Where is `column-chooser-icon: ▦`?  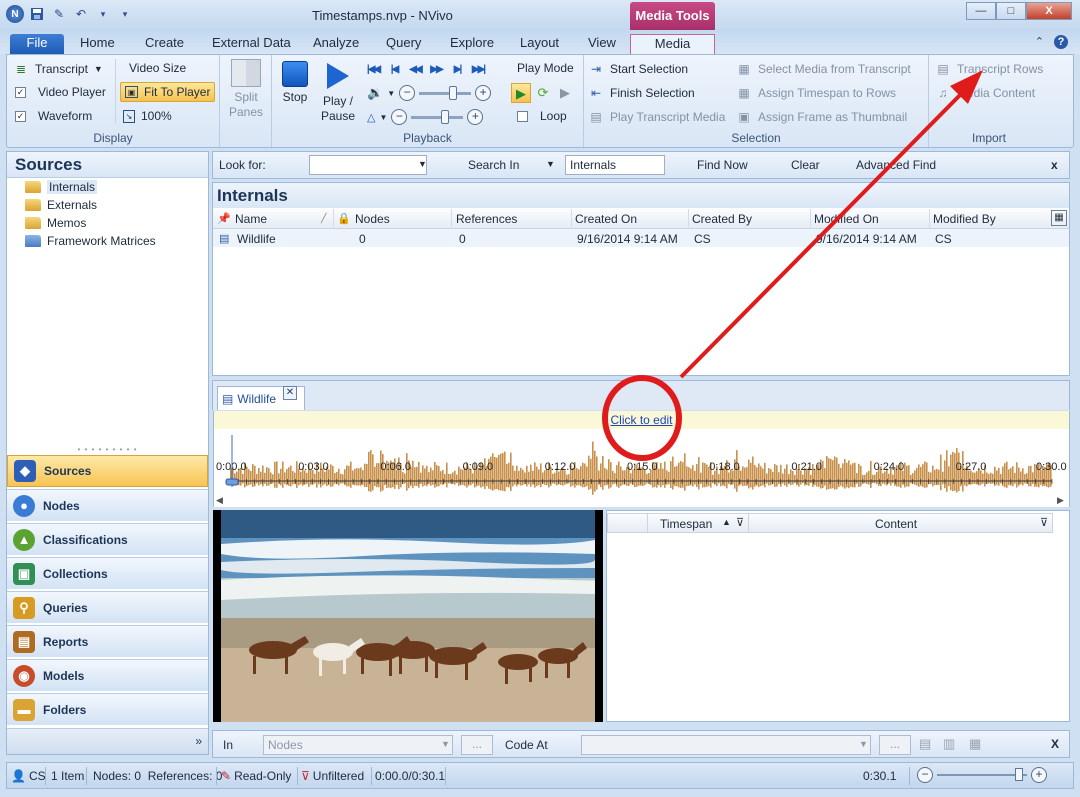 column-chooser-icon: ▦ is located at coordinates (1059, 218).